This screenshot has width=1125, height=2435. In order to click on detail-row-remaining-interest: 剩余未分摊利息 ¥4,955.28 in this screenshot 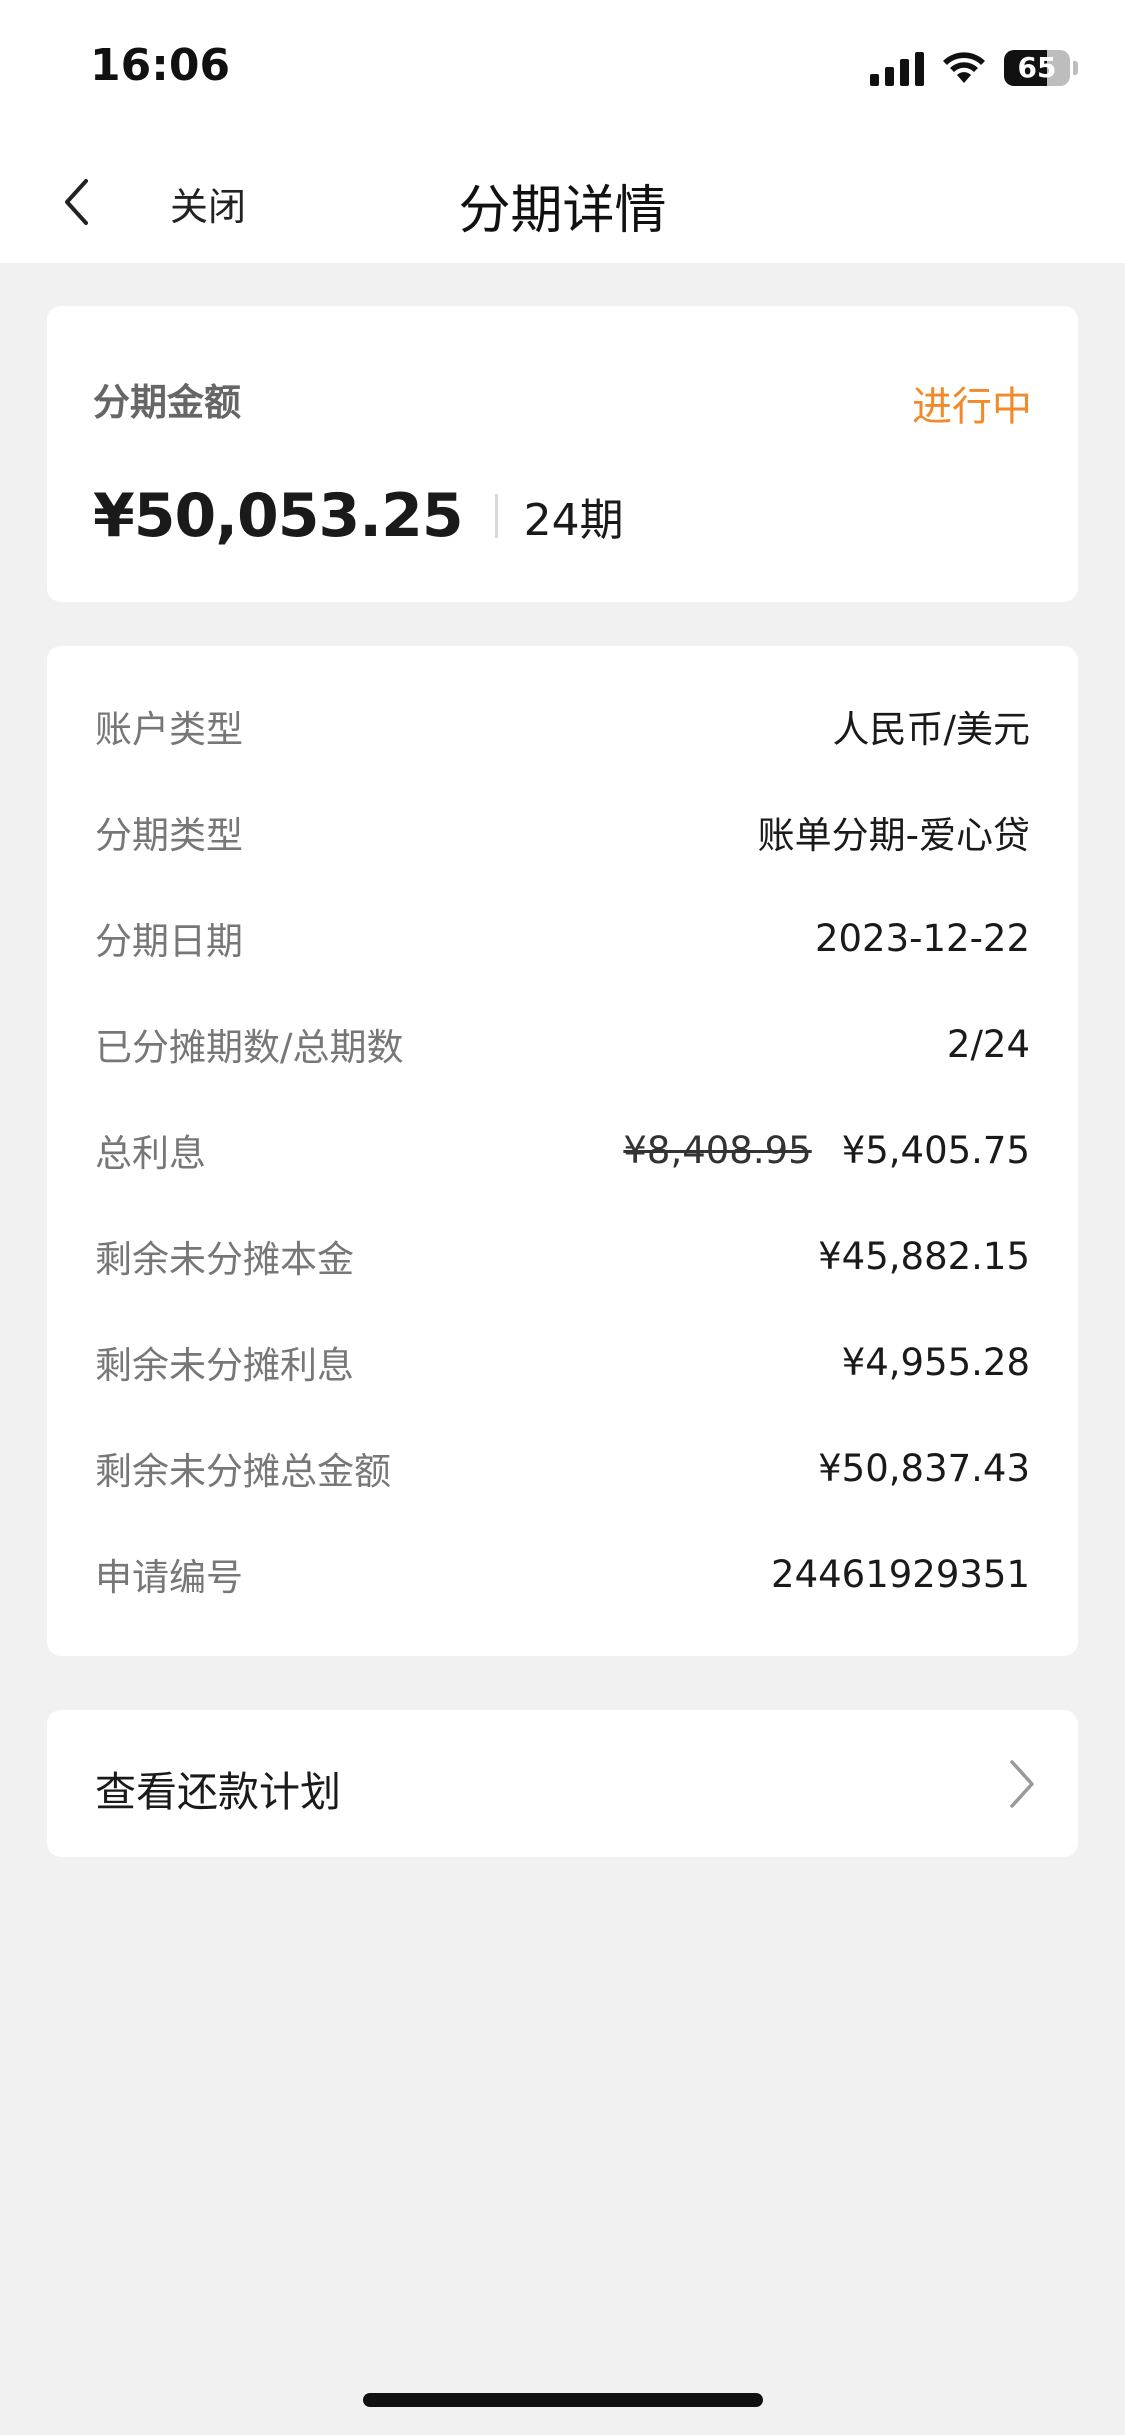, I will do `click(562, 1362)`.